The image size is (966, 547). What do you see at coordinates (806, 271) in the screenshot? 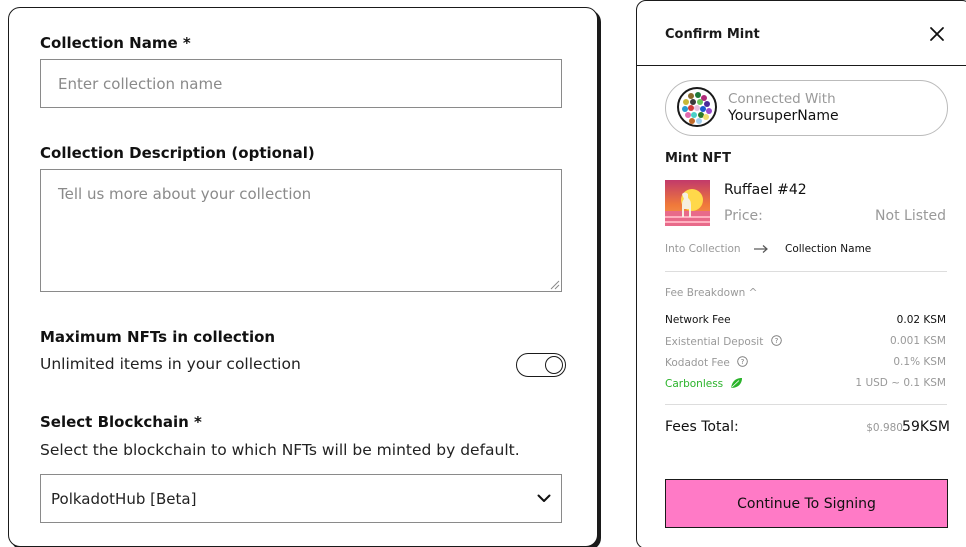
I see `collection-divider` at bounding box center [806, 271].